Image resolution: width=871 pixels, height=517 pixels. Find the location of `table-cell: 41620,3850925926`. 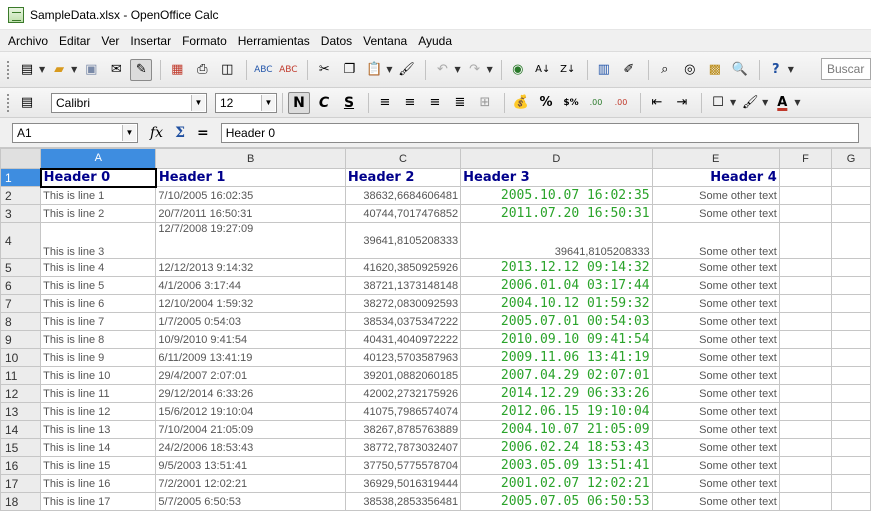

table-cell: 41620,3850925926 is located at coordinates (403, 267).